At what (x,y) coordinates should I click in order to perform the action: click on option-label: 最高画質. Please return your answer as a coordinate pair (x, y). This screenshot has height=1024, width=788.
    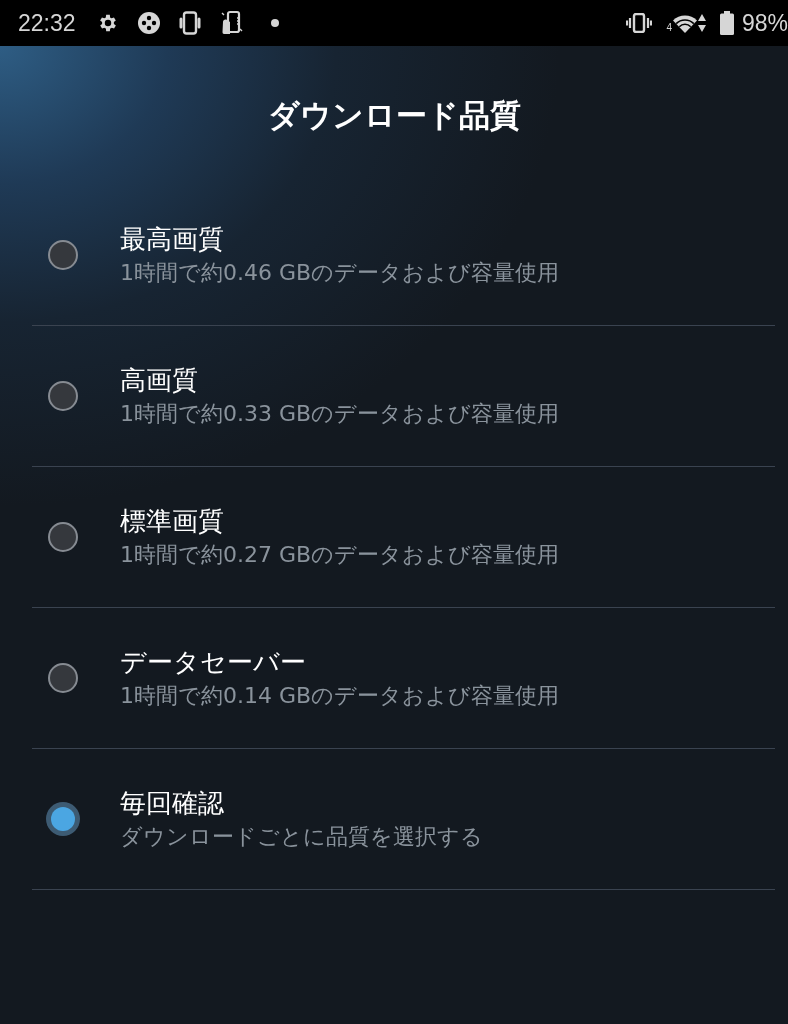
    Looking at the image, I should click on (340, 239).